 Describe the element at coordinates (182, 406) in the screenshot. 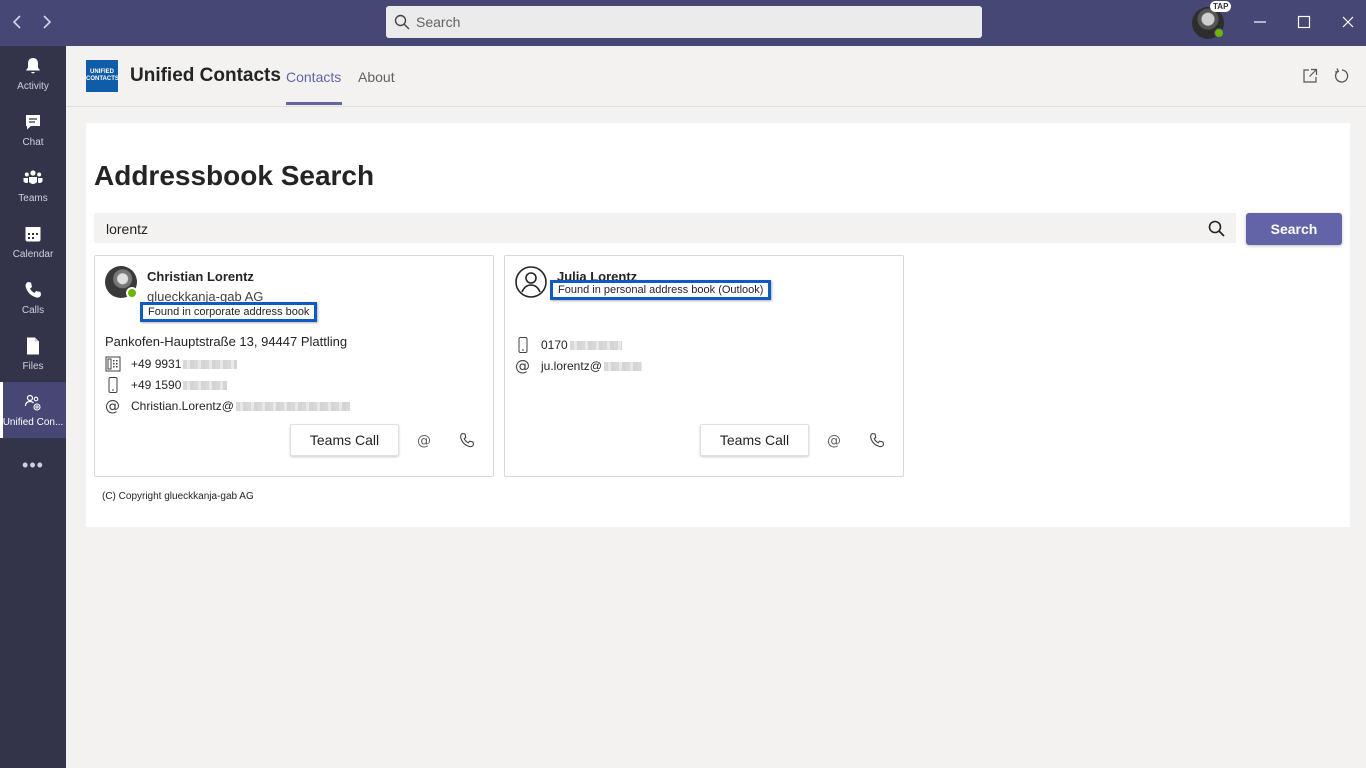

I see `contact-email: Christian.Lorentz@` at that location.